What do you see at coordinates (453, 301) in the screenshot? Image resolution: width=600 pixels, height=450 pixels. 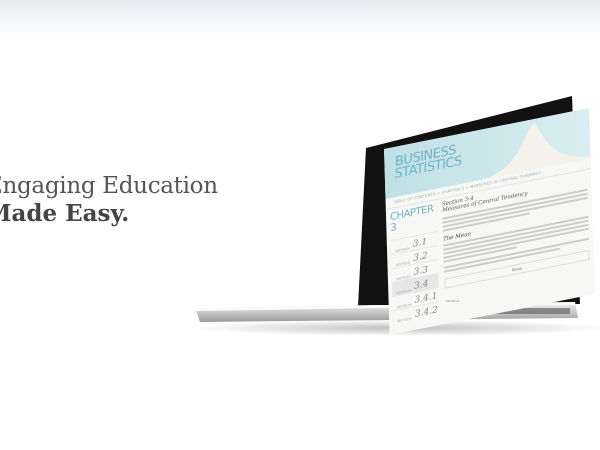 I see `laptop-label: MacBook` at bounding box center [453, 301].